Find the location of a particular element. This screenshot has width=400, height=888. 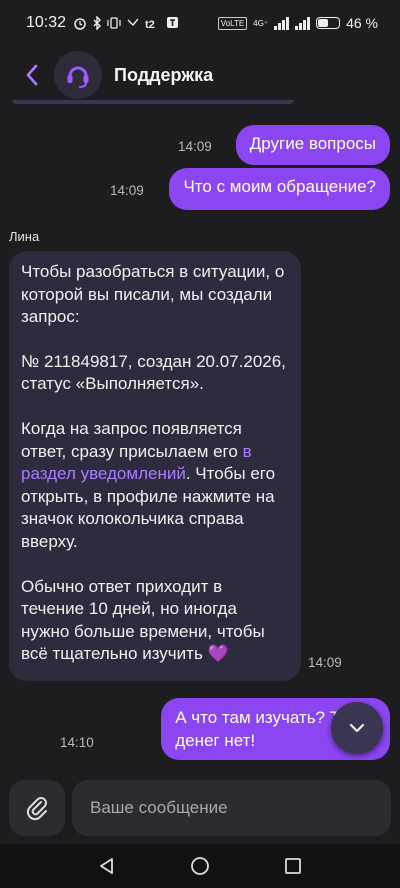

chat-title: Поддержка is located at coordinates (164, 74).